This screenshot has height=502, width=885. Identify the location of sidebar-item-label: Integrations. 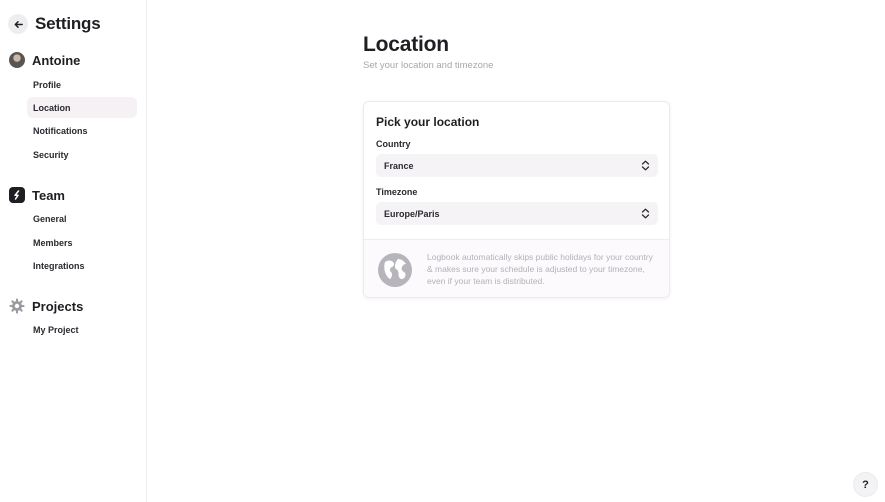
(59, 265).